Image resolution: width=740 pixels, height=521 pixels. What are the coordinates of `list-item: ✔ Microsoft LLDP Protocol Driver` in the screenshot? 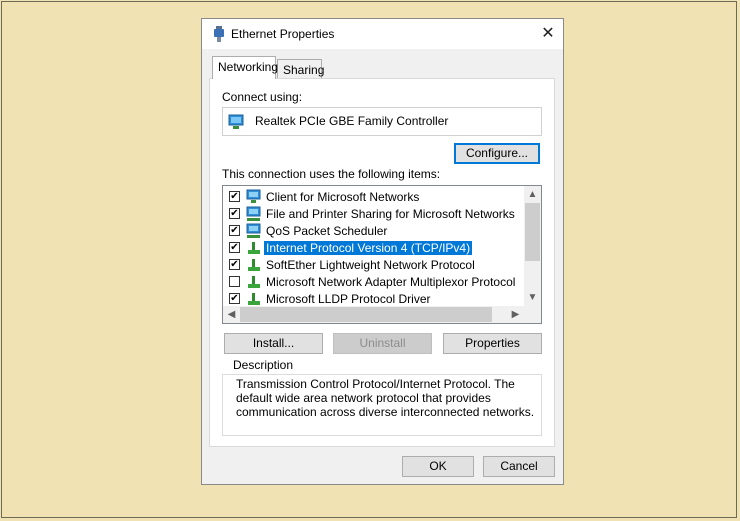 It's located at (374, 299).